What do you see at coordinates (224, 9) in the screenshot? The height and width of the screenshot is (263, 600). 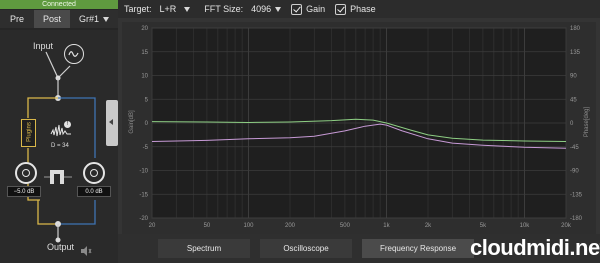 I see `fft-size-label: FFT Size:` at bounding box center [224, 9].